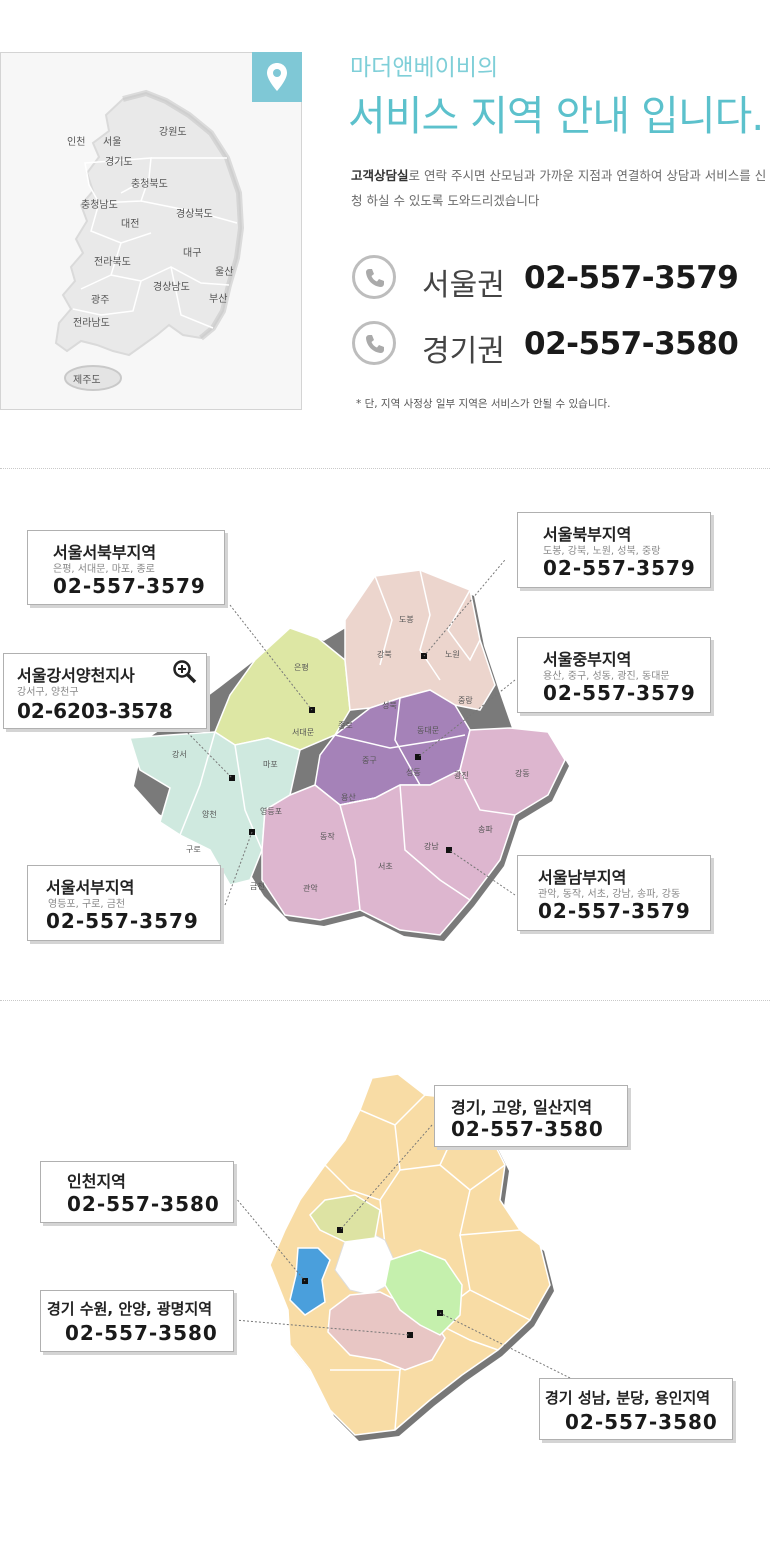  What do you see at coordinates (424, 68) in the screenshot?
I see `intro-subtitle: 마더앤베이비의` at bounding box center [424, 68].